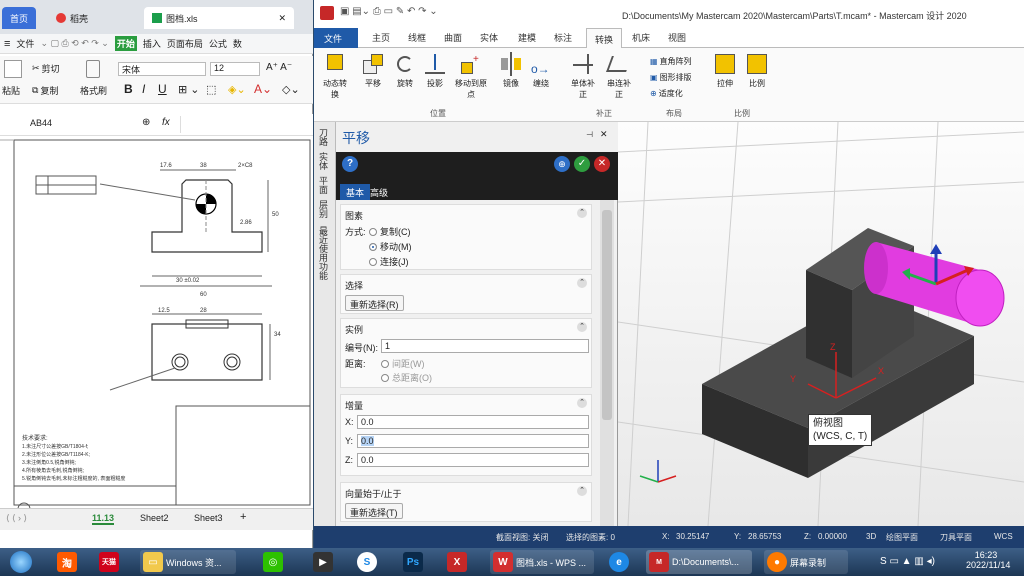 This screenshot has width=1024, height=576. Describe the element at coordinates (390, 246) in the screenshot. I see `radio-move: 移动(M)` at that location.